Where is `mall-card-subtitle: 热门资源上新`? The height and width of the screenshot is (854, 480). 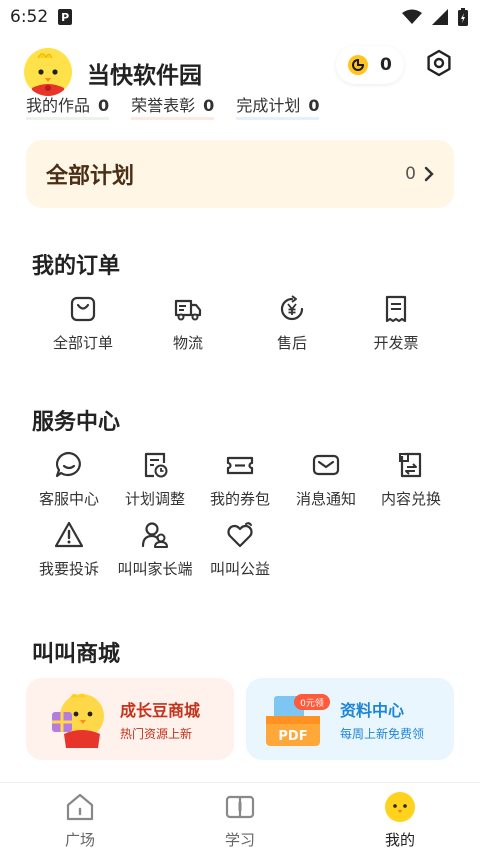
mall-card-subtitle: 热门资源上新 is located at coordinates (156, 733).